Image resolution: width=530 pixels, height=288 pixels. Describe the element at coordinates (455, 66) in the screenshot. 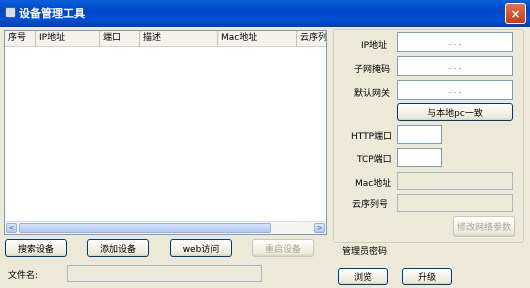

I see `subnet-mask-field: . . .` at that location.